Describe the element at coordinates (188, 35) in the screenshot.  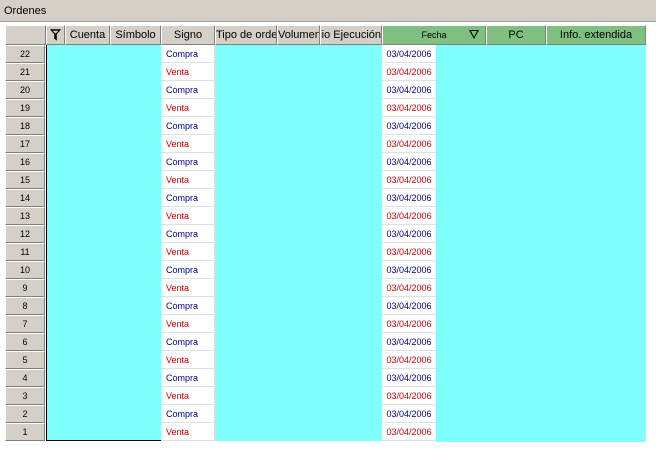
I see `column-header-signo: Signo` at that location.